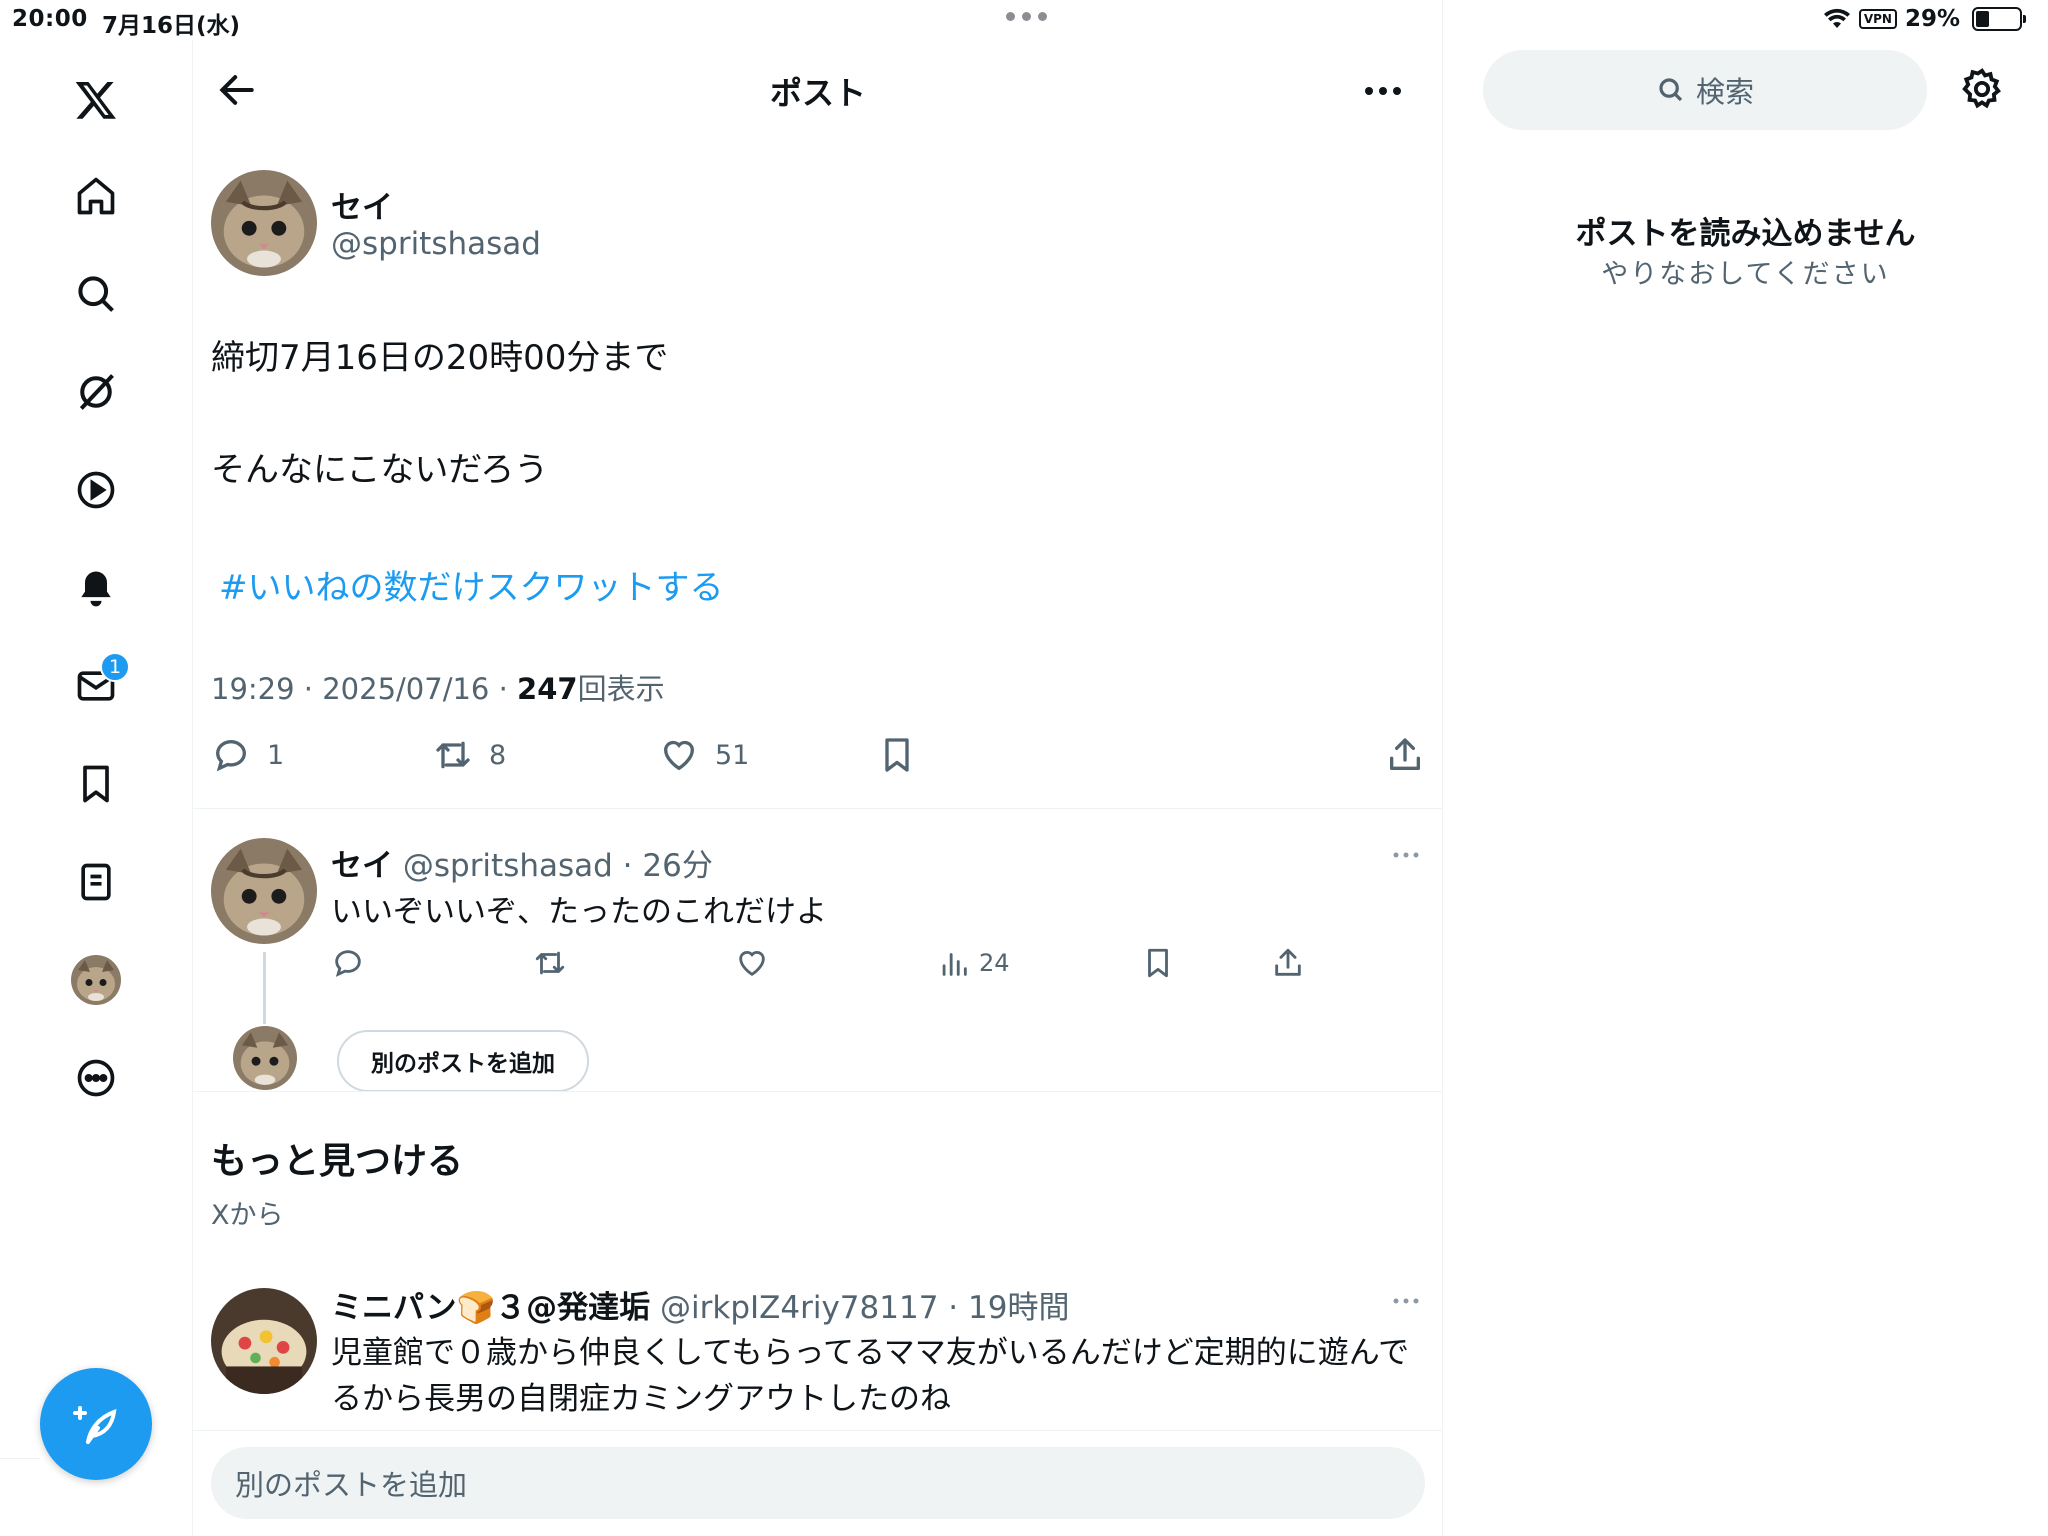 The height and width of the screenshot is (1536, 2048). I want to click on reply-reply-button, so click(348, 963).